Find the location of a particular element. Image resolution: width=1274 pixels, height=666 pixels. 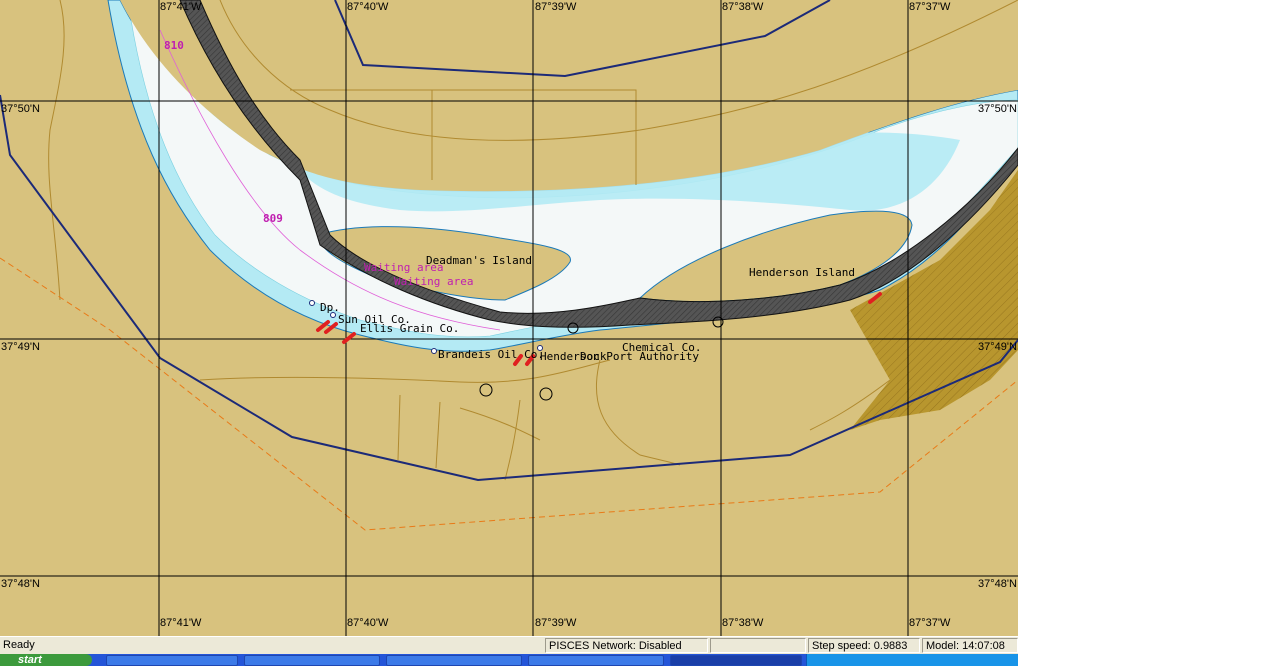

river-mile-809: 809 is located at coordinates (273, 218).